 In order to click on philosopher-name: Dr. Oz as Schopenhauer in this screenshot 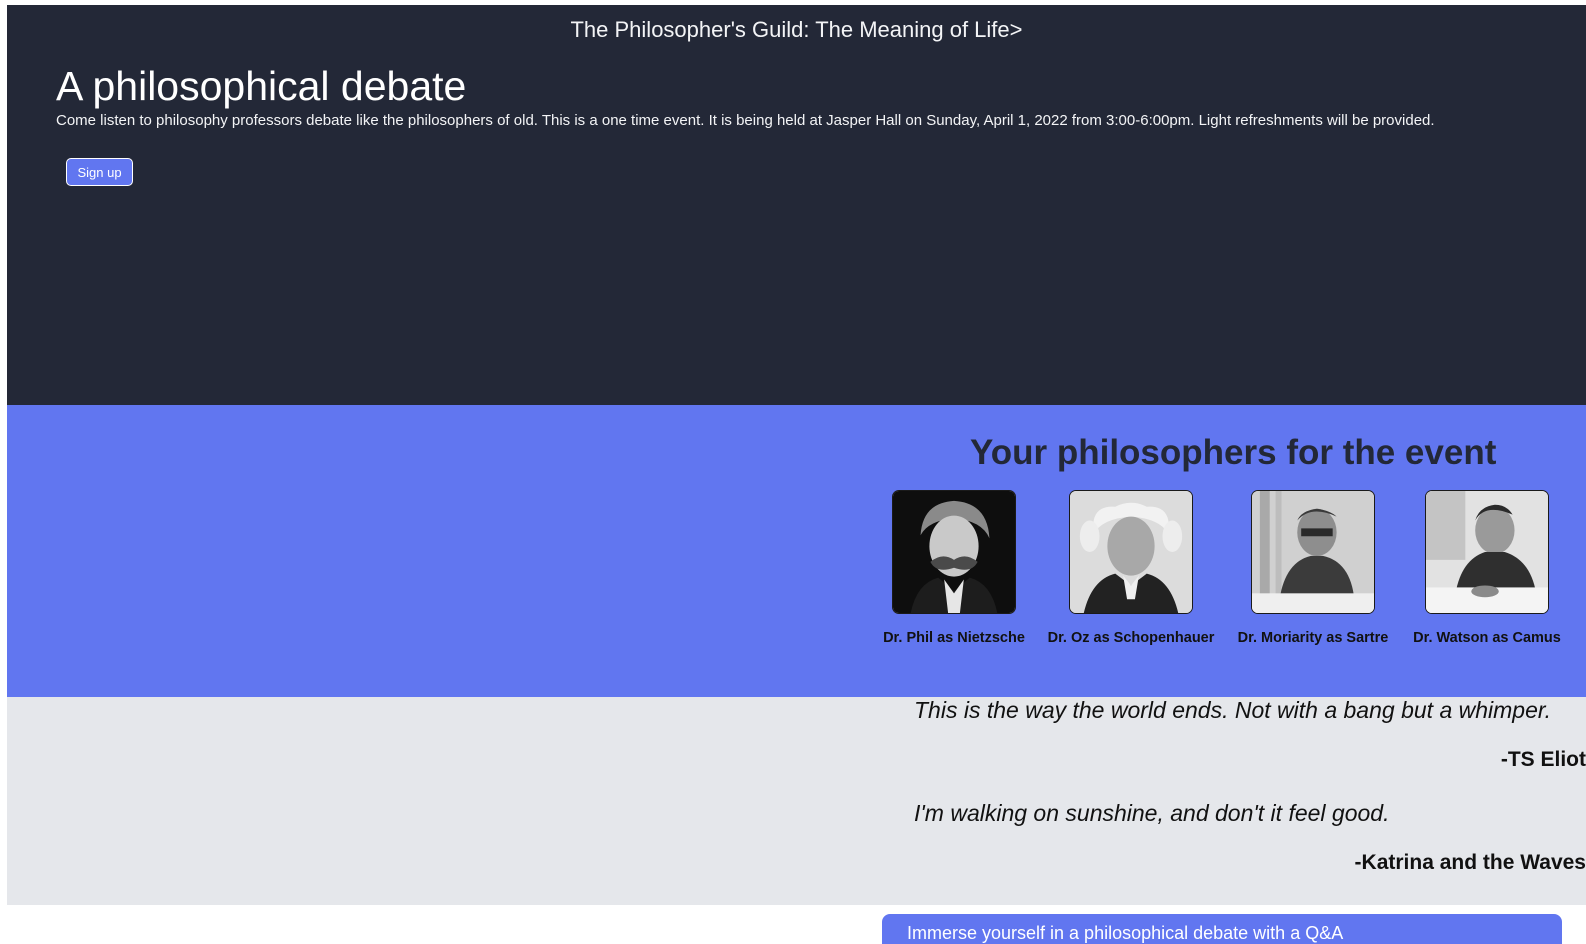, I will do `click(1131, 638)`.